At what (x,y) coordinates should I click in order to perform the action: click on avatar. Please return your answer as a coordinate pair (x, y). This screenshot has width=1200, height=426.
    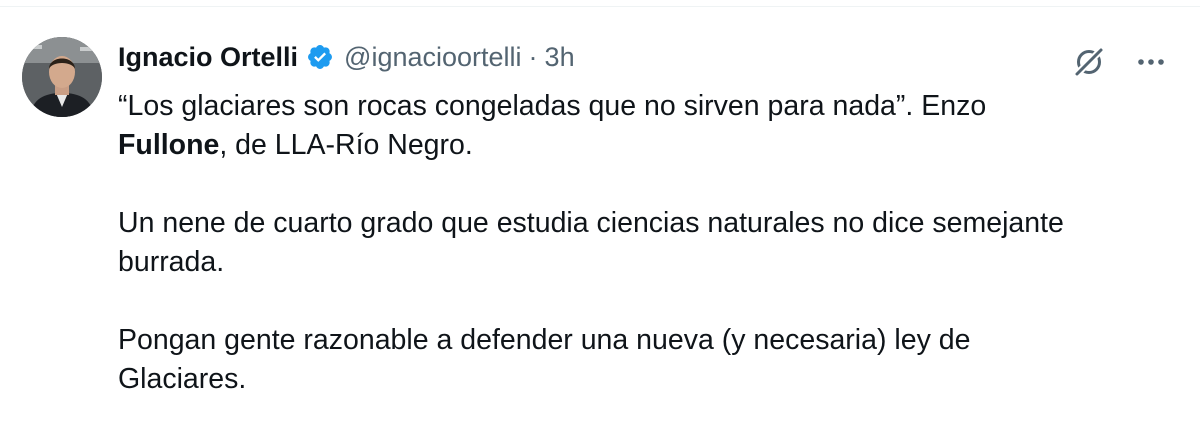
    Looking at the image, I should click on (62, 77).